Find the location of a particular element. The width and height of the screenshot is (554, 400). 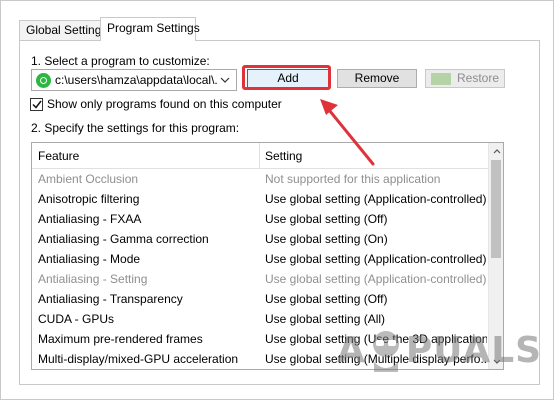

nvidia-icon is located at coordinates (440, 78).